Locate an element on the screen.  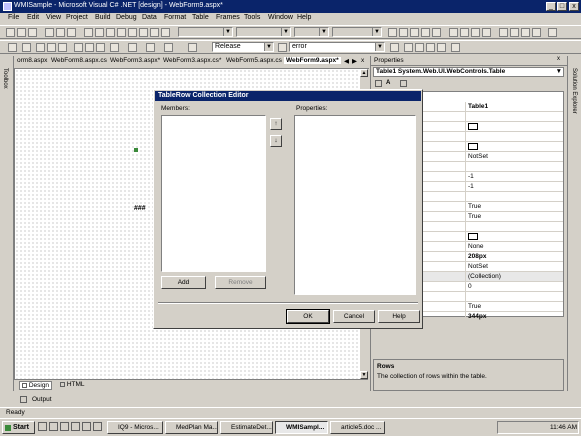
menu-data: Data is located at coordinates (149, 17).